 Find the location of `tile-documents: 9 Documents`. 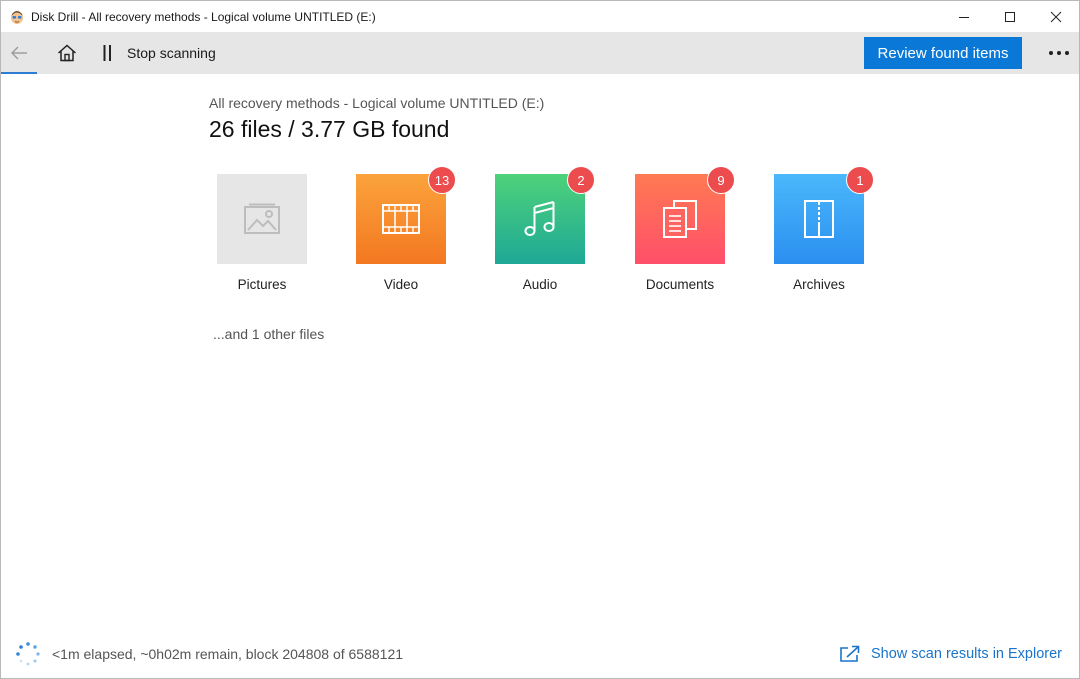

tile-documents: 9 Documents is located at coordinates (685, 229).